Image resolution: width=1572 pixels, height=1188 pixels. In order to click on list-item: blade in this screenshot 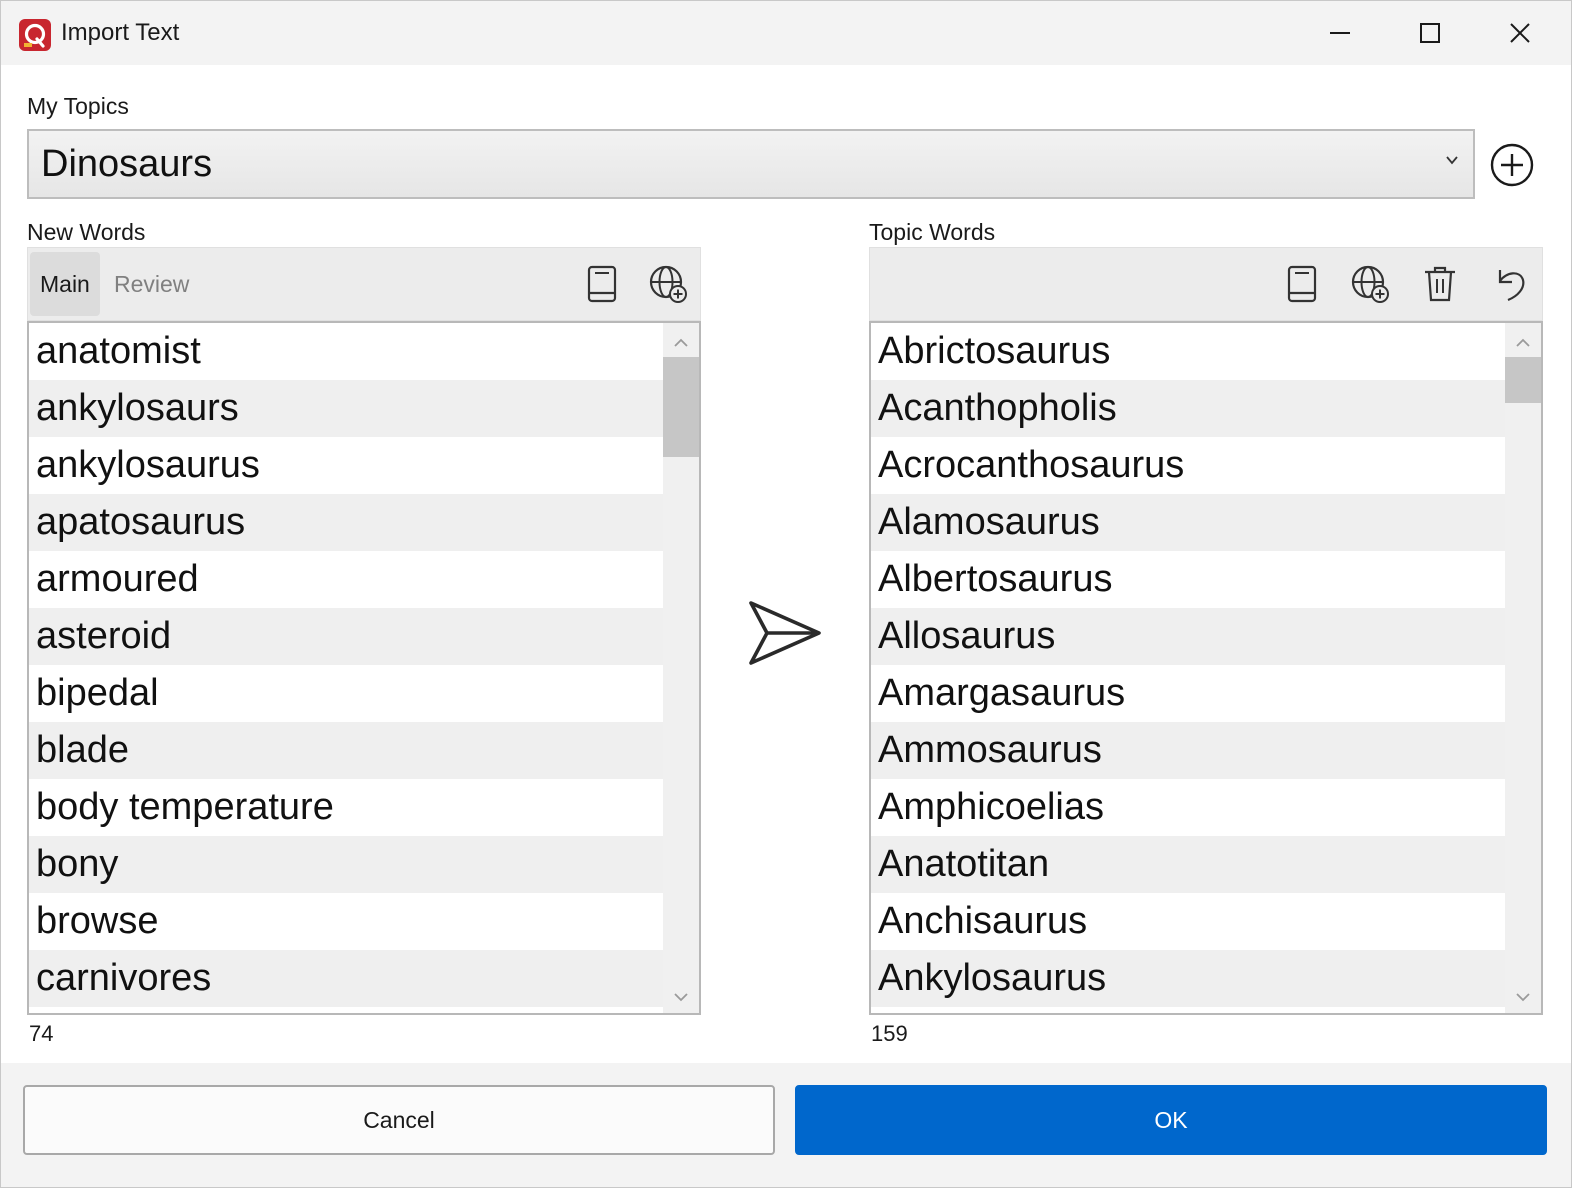, I will do `click(346, 750)`.